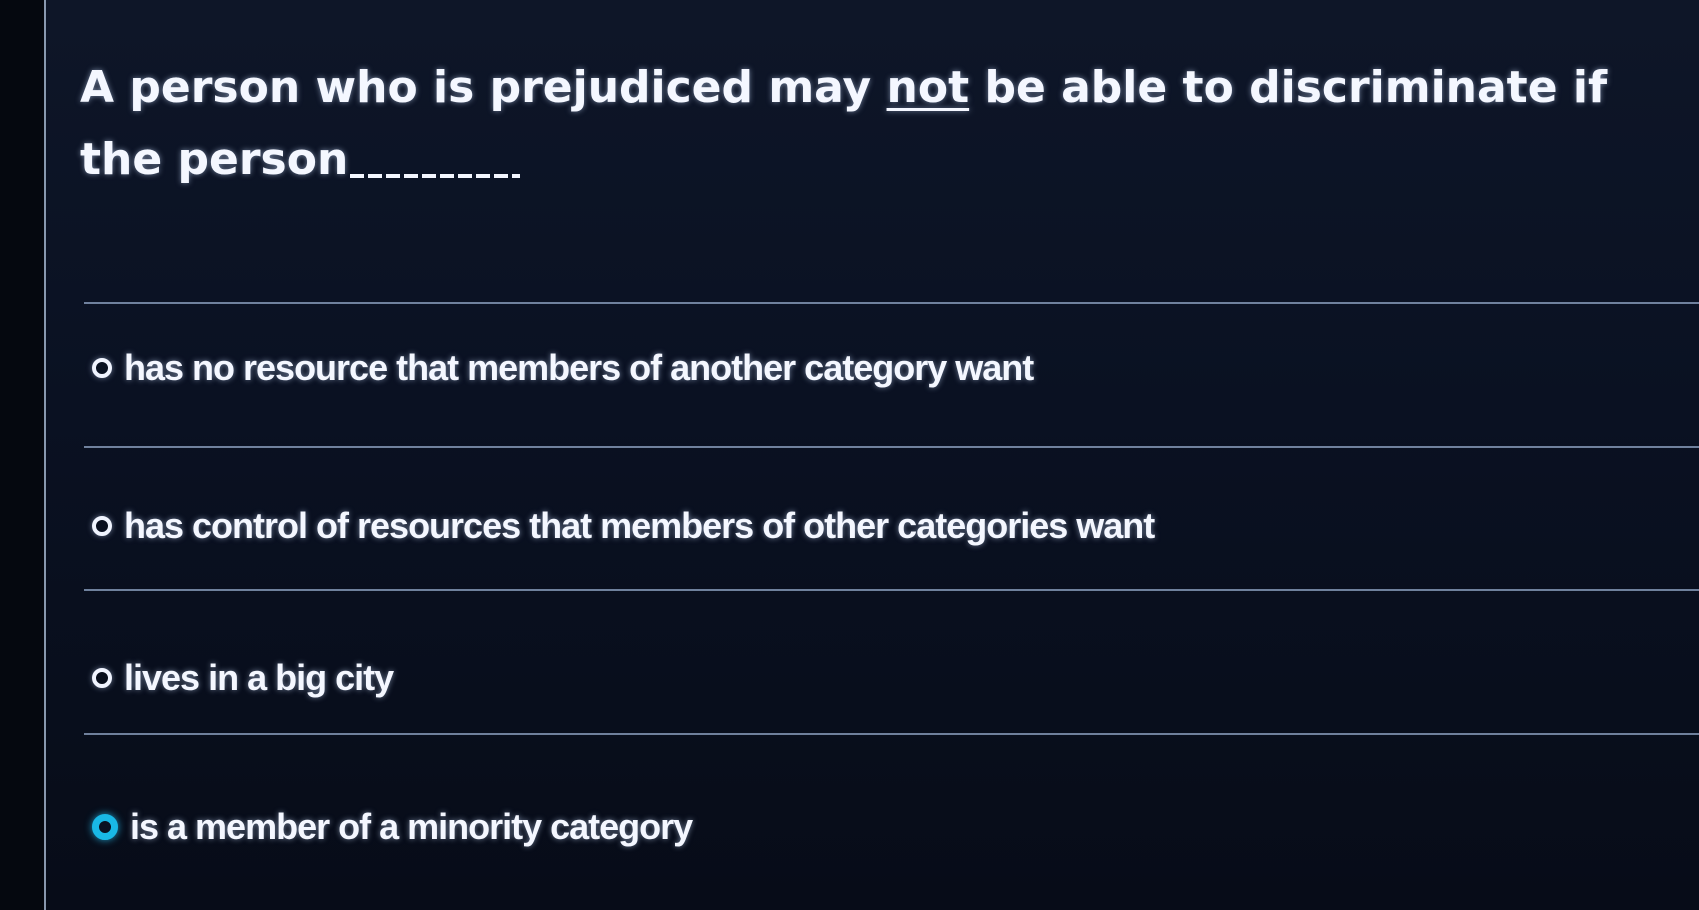 The width and height of the screenshot is (1699, 910). Describe the element at coordinates (411, 826) in the screenshot. I see `answer-option-label: is a member of a minority category` at that location.